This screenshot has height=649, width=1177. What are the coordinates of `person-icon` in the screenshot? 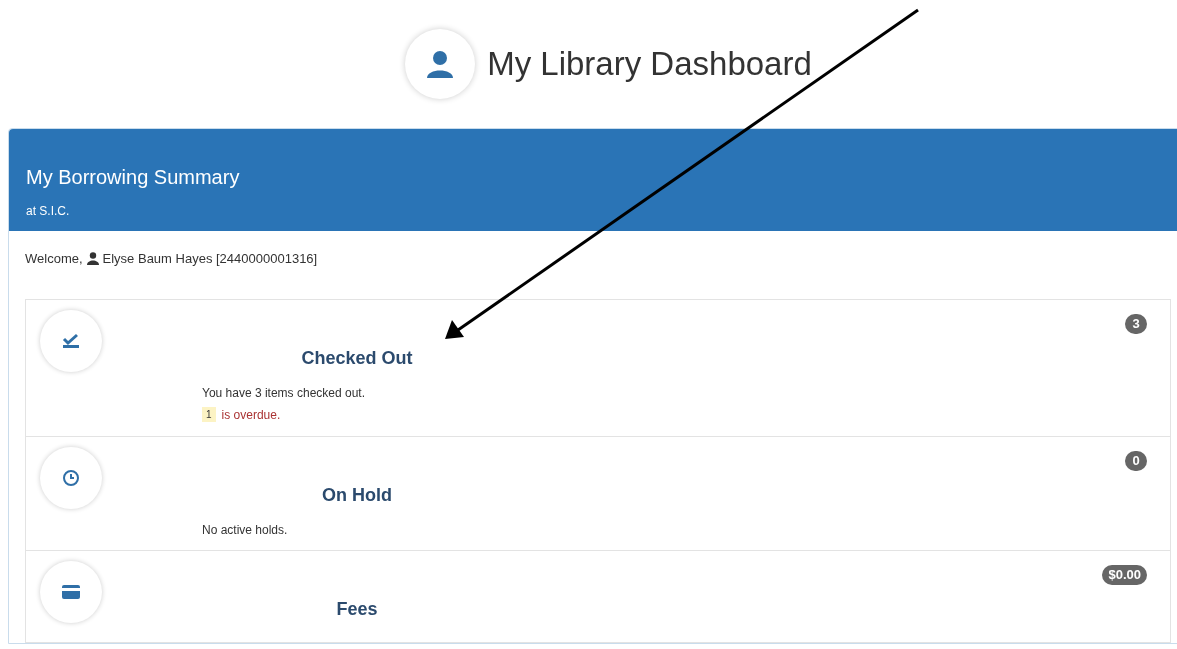 It's located at (92, 259).